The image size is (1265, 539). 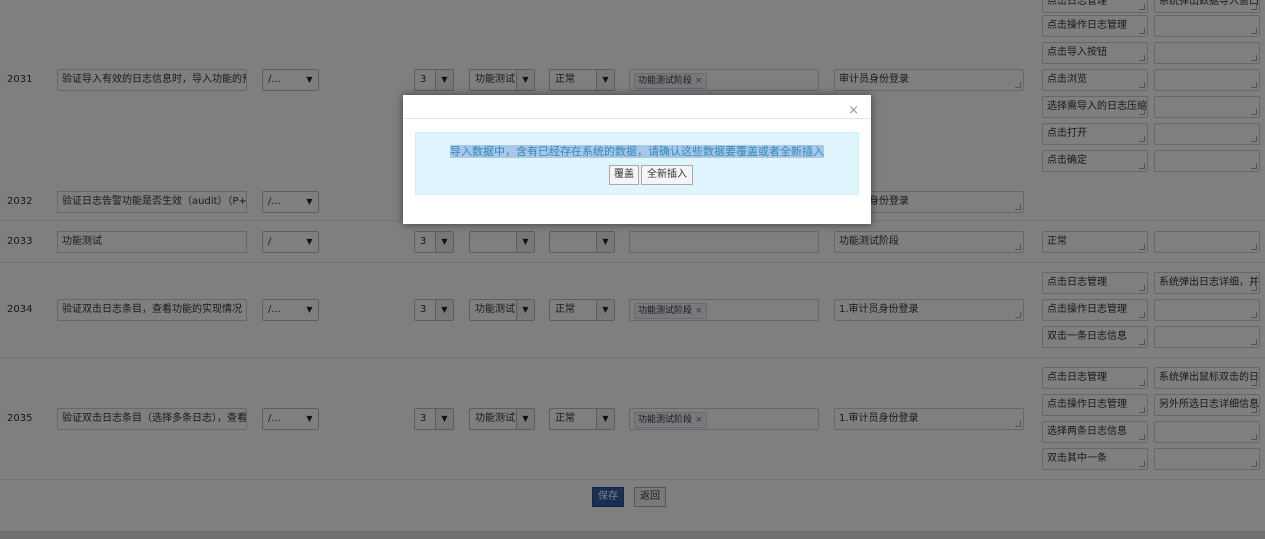 What do you see at coordinates (853, 110) in the screenshot?
I see `close-icon: ×` at bounding box center [853, 110].